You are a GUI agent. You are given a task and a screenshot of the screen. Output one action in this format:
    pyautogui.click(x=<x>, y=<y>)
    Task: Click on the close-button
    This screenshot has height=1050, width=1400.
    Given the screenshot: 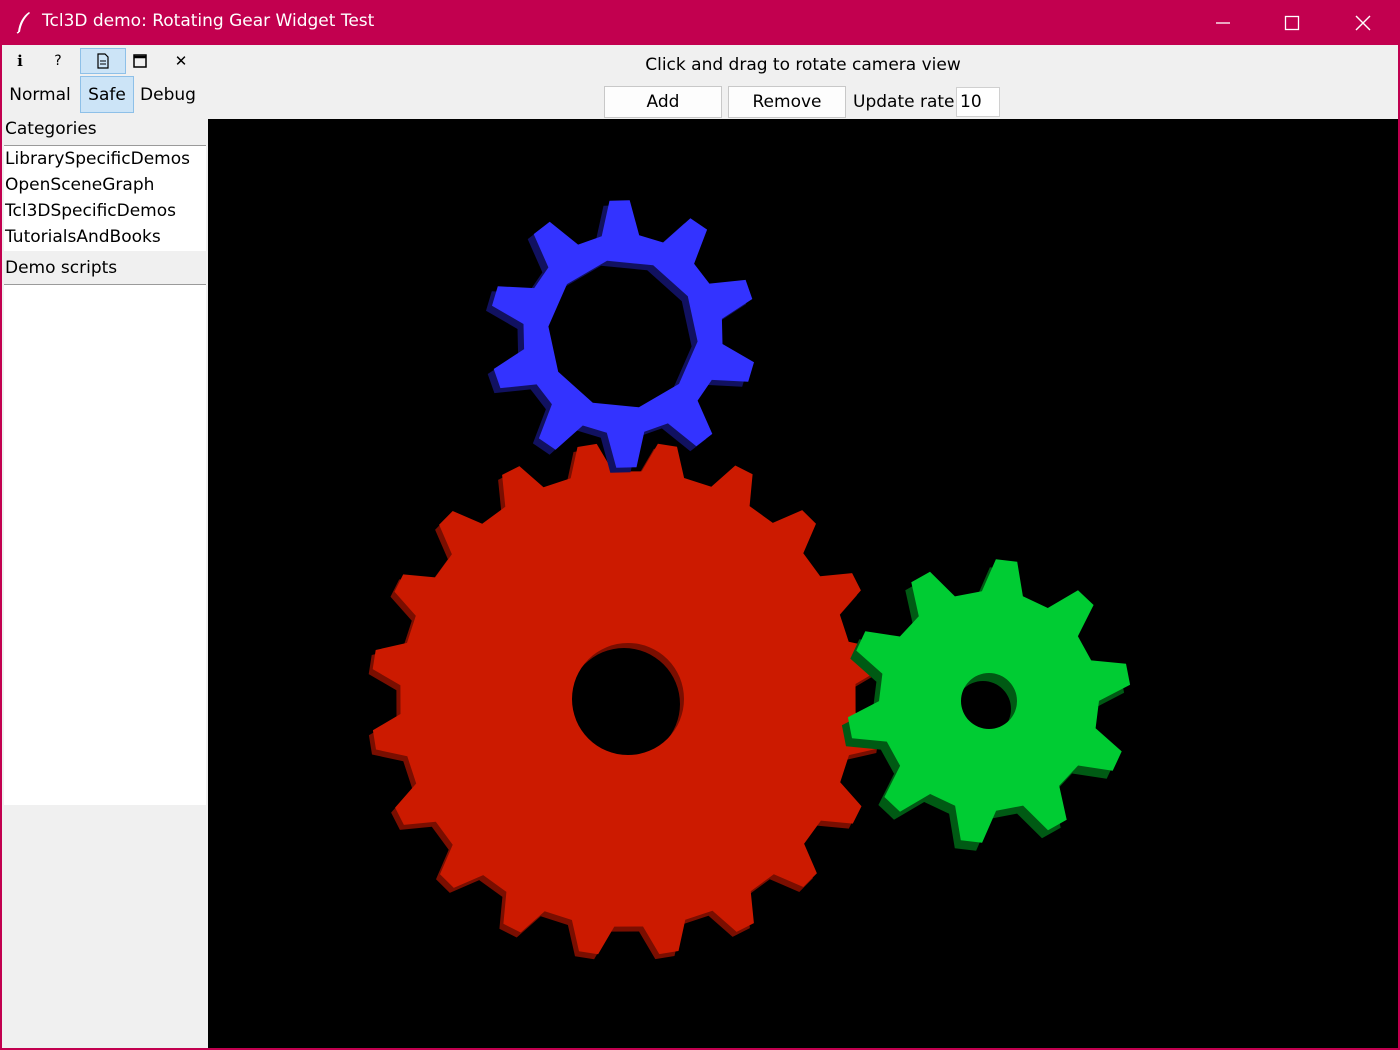 What is the action you would take?
    pyautogui.click(x=1363, y=22)
    